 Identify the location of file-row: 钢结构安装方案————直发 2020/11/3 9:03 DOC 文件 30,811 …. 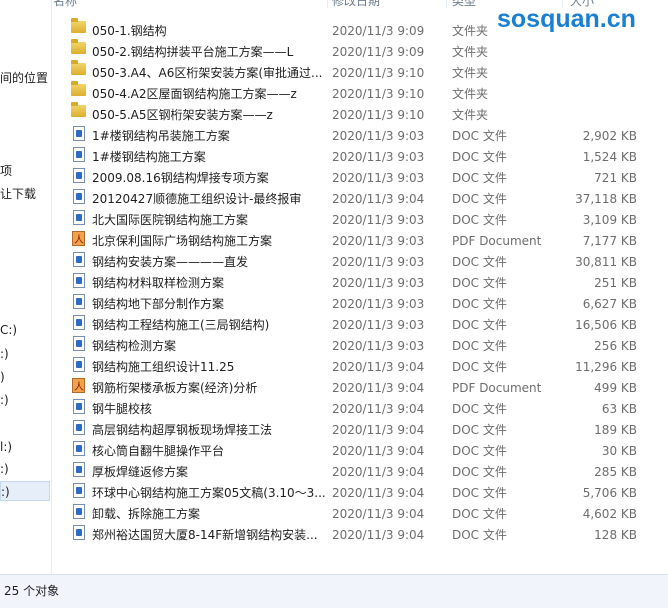
(360, 262).